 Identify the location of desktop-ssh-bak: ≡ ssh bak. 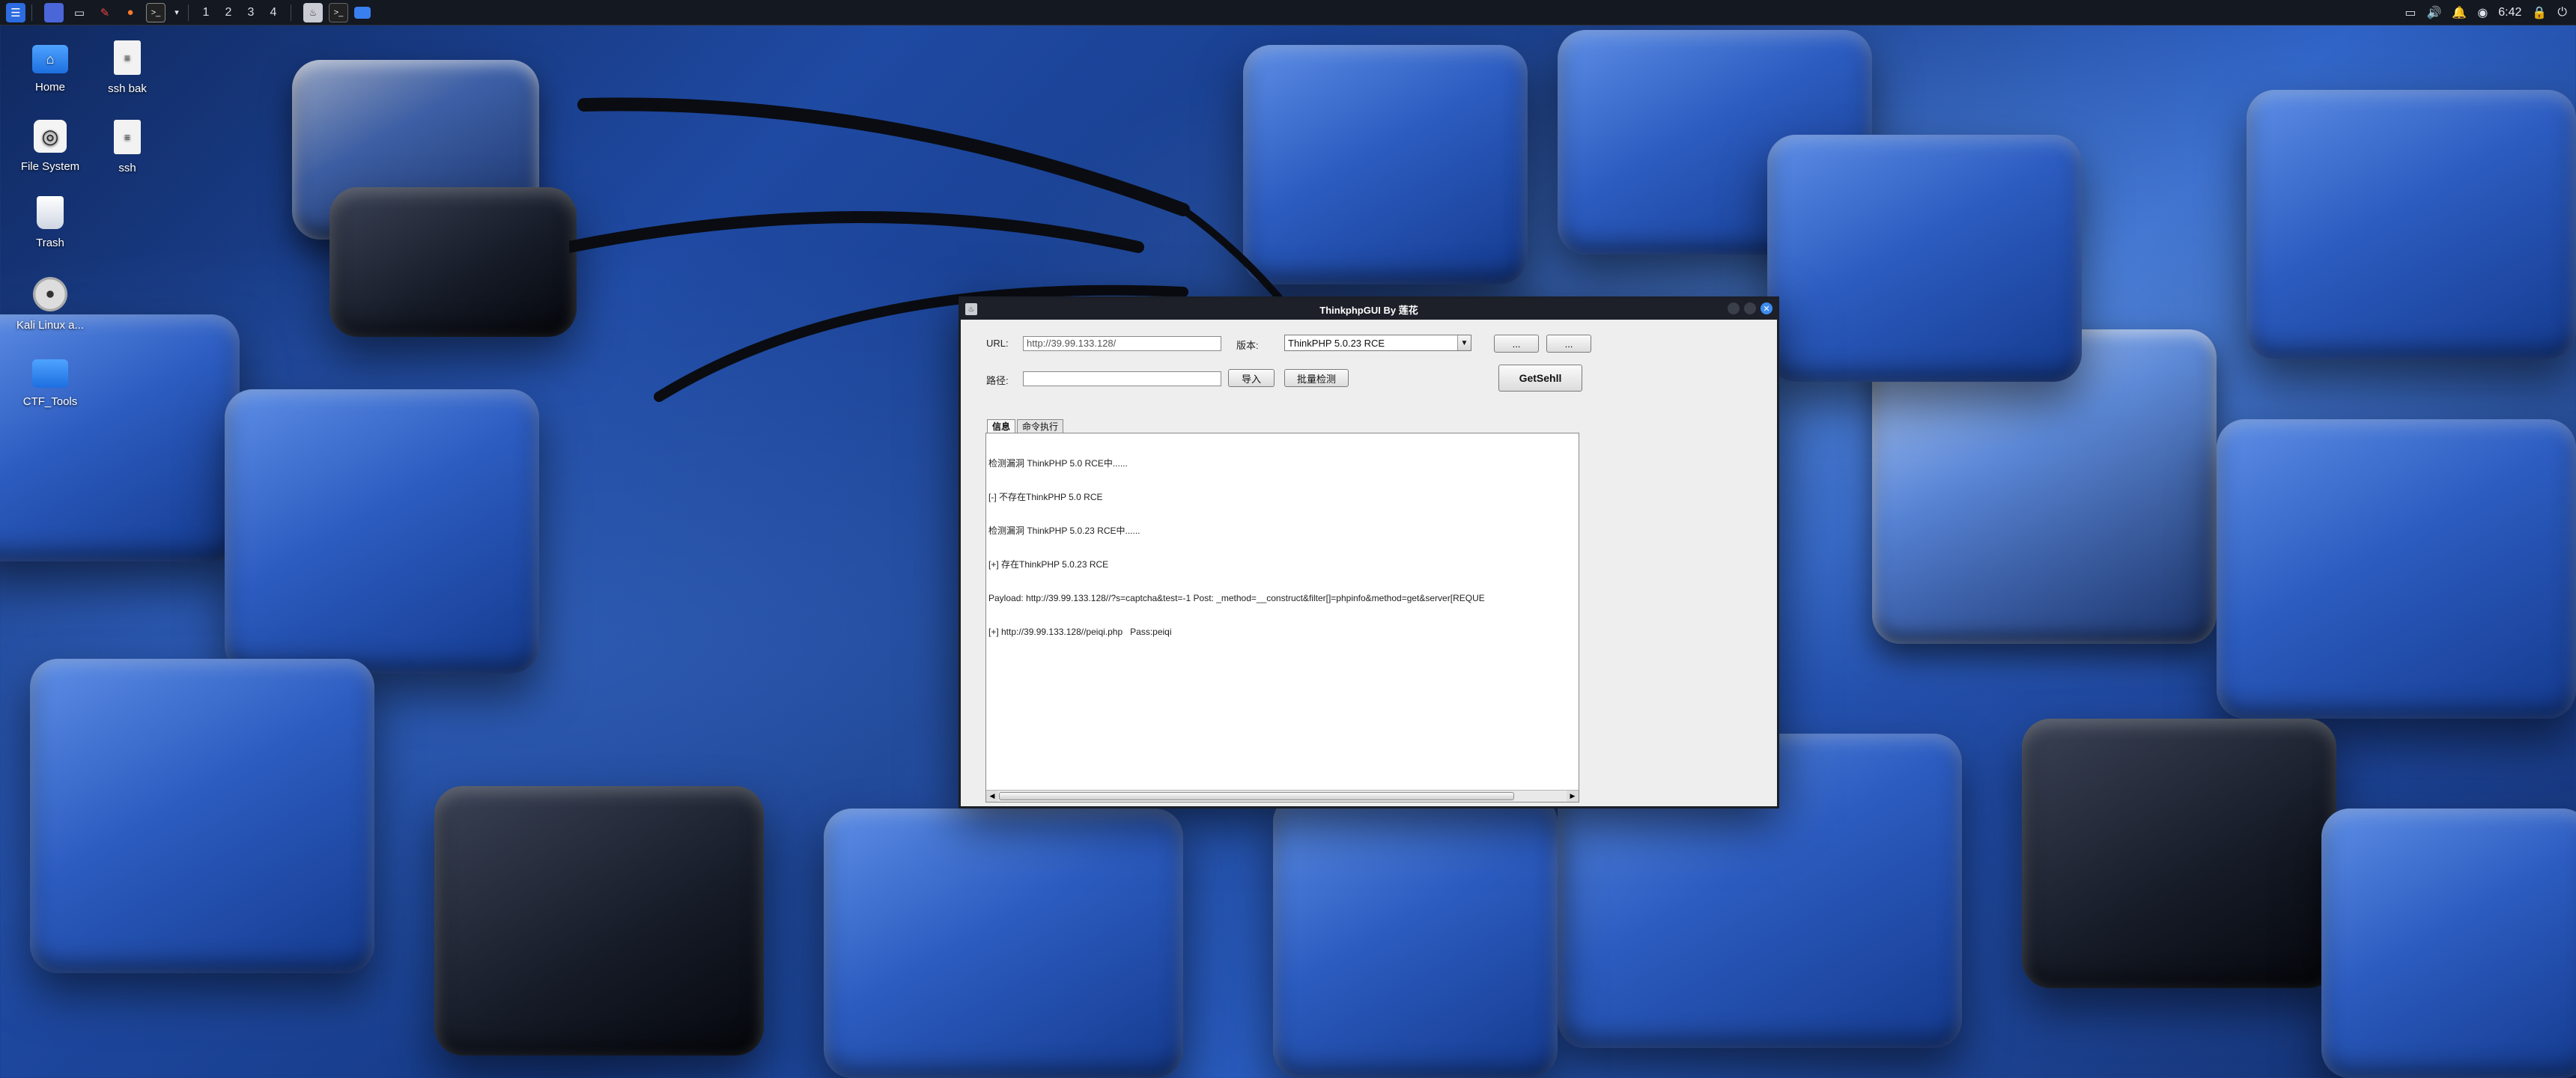
(127, 67).